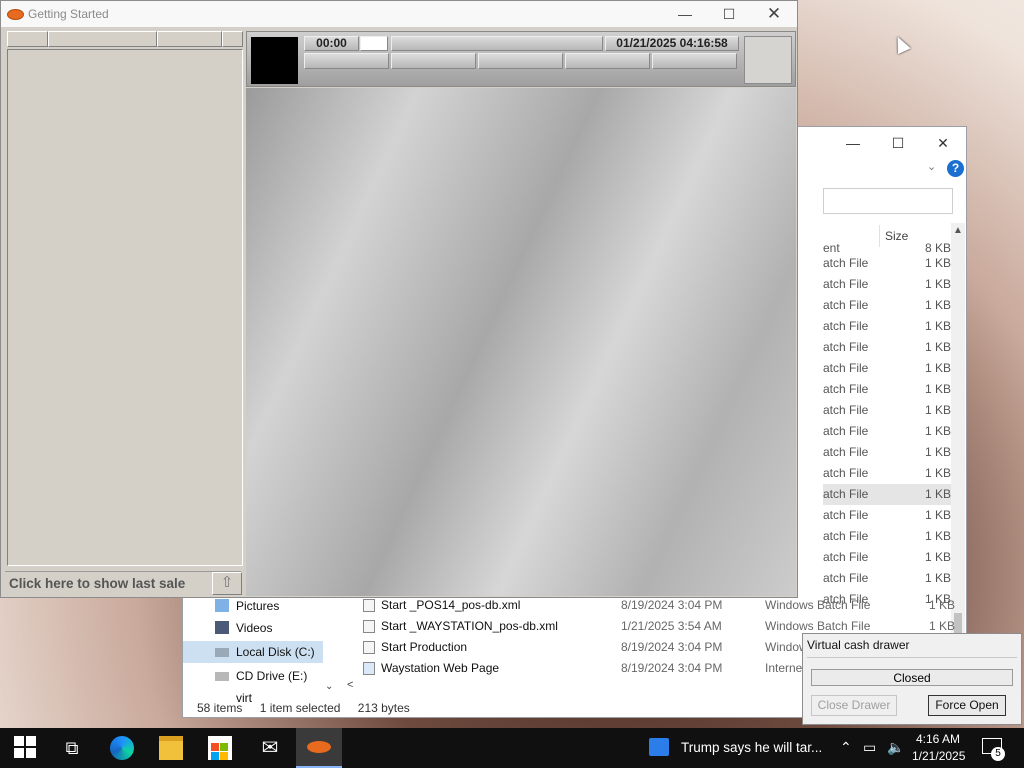 The width and height of the screenshot is (1024, 768). What do you see at coordinates (898, 143) in the screenshot?
I see `explorer-maximize-button: ☐` at bounding box center [898, 143].